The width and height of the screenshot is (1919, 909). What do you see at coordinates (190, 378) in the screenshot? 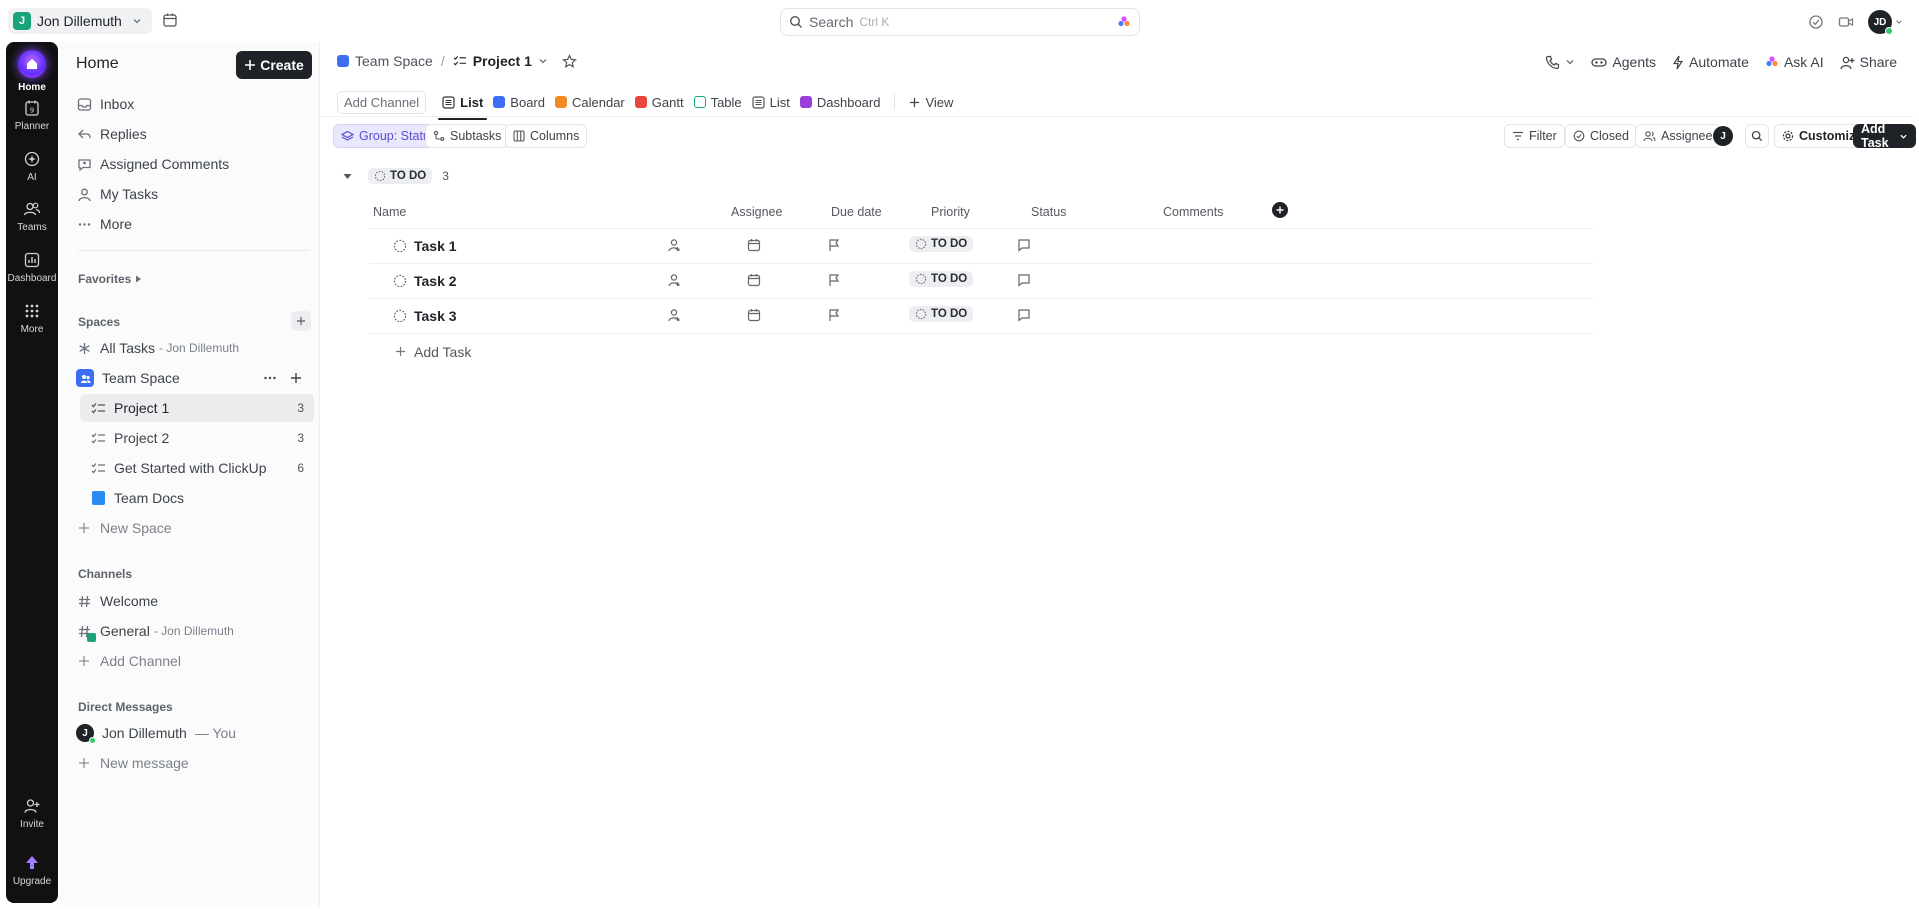
I see `sidebar-item-team-space: Team Space` at bounding box center [190, 378].